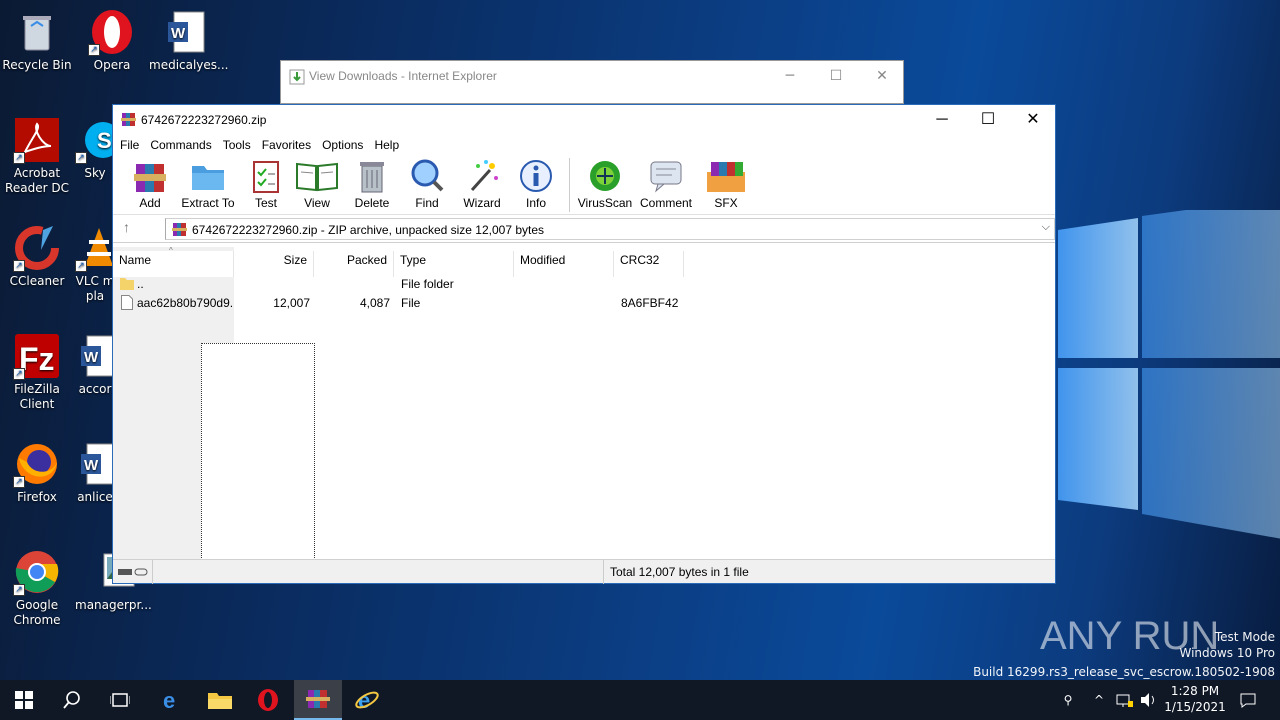 This screenshot has height=720, width=1280. I want to click on view-button: View, so click(317, 185).